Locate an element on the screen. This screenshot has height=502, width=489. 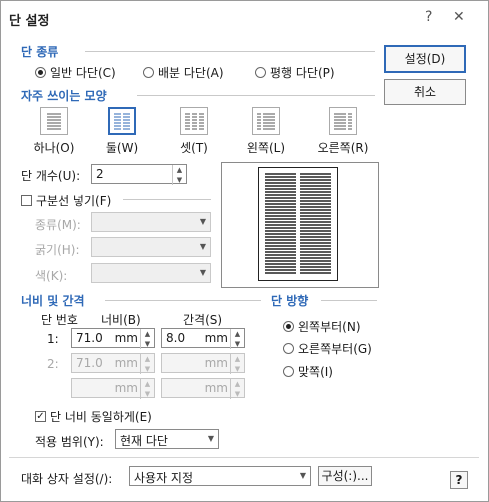
direction-heading: 단 방향 is located at coordinates (290, 301).